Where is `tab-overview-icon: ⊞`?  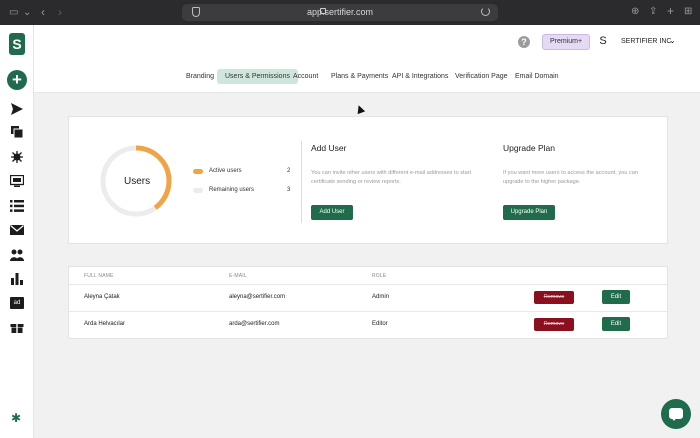 tab-overview-icon: ⊞ is located at coordinates (688, 12).